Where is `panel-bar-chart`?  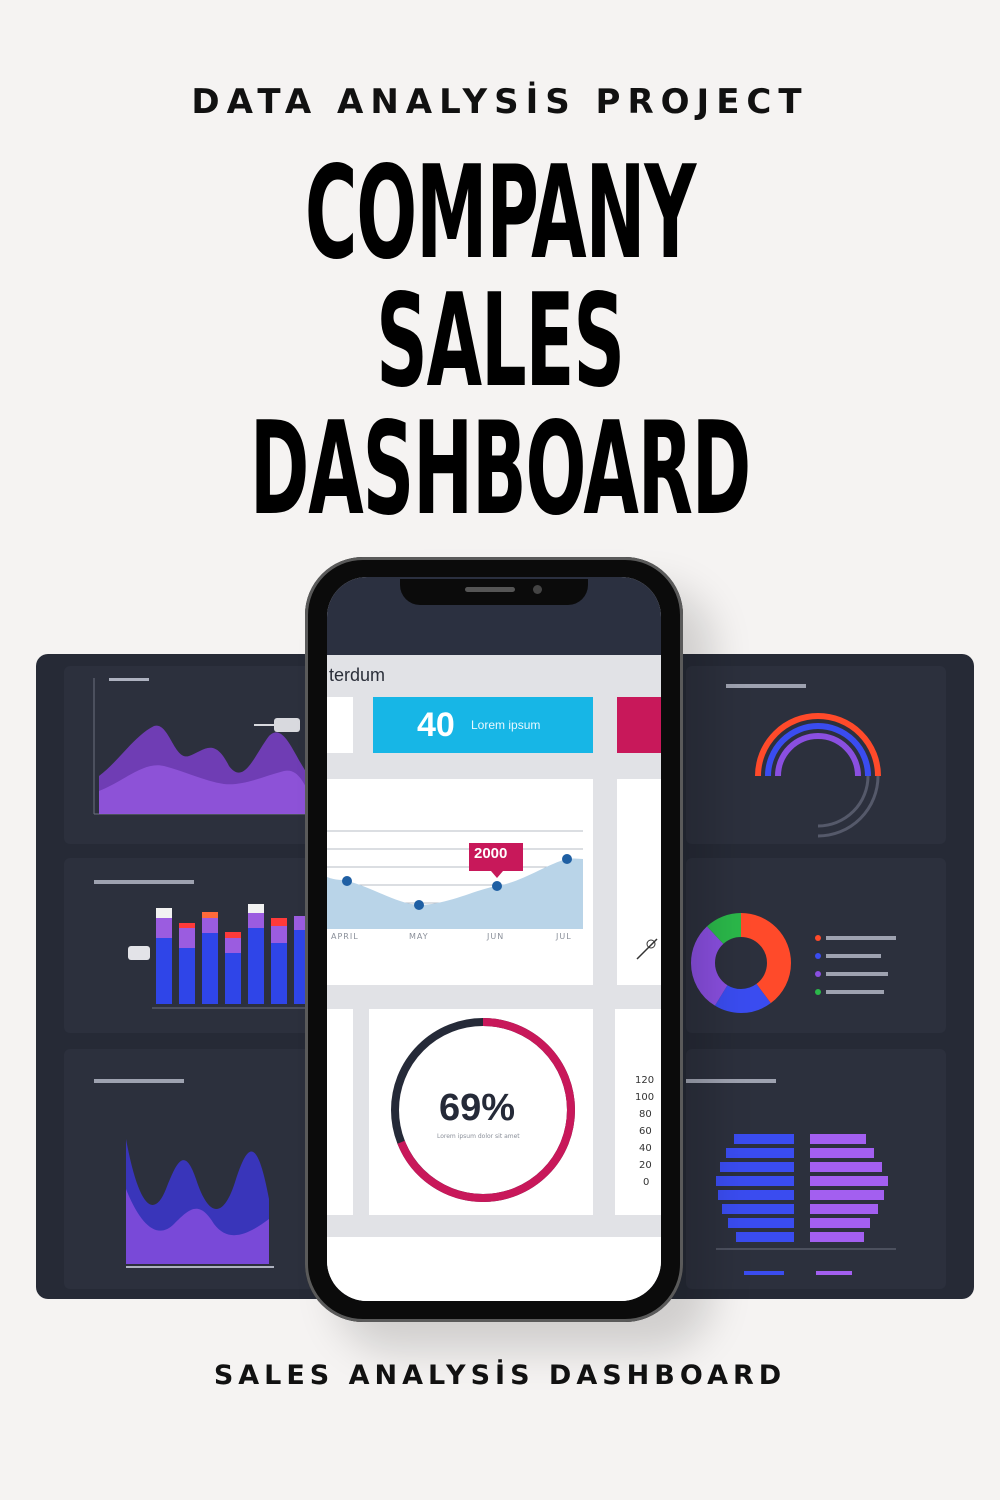
panel-bar-chart is located at coordinates (189, 945).